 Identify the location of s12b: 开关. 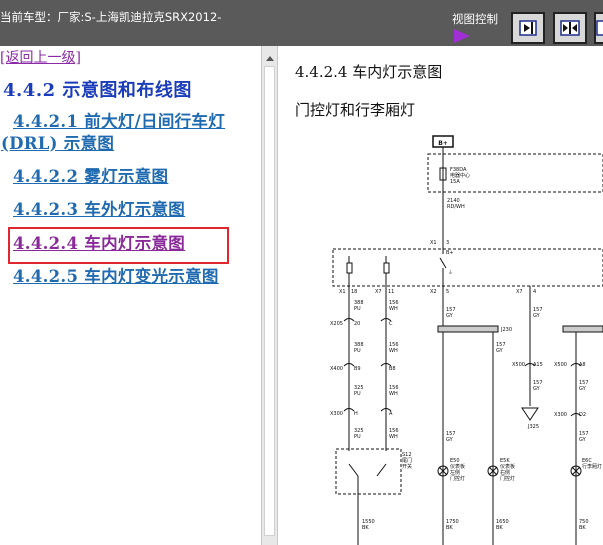
(407, 466).